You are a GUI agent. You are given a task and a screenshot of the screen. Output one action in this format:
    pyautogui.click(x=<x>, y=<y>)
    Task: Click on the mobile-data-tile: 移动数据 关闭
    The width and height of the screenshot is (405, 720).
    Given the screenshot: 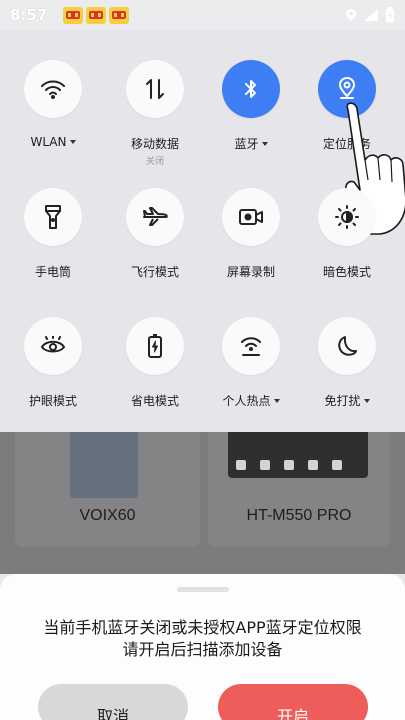 What is the action you would take?
    pyautogui.click(x=155, y=113)
    